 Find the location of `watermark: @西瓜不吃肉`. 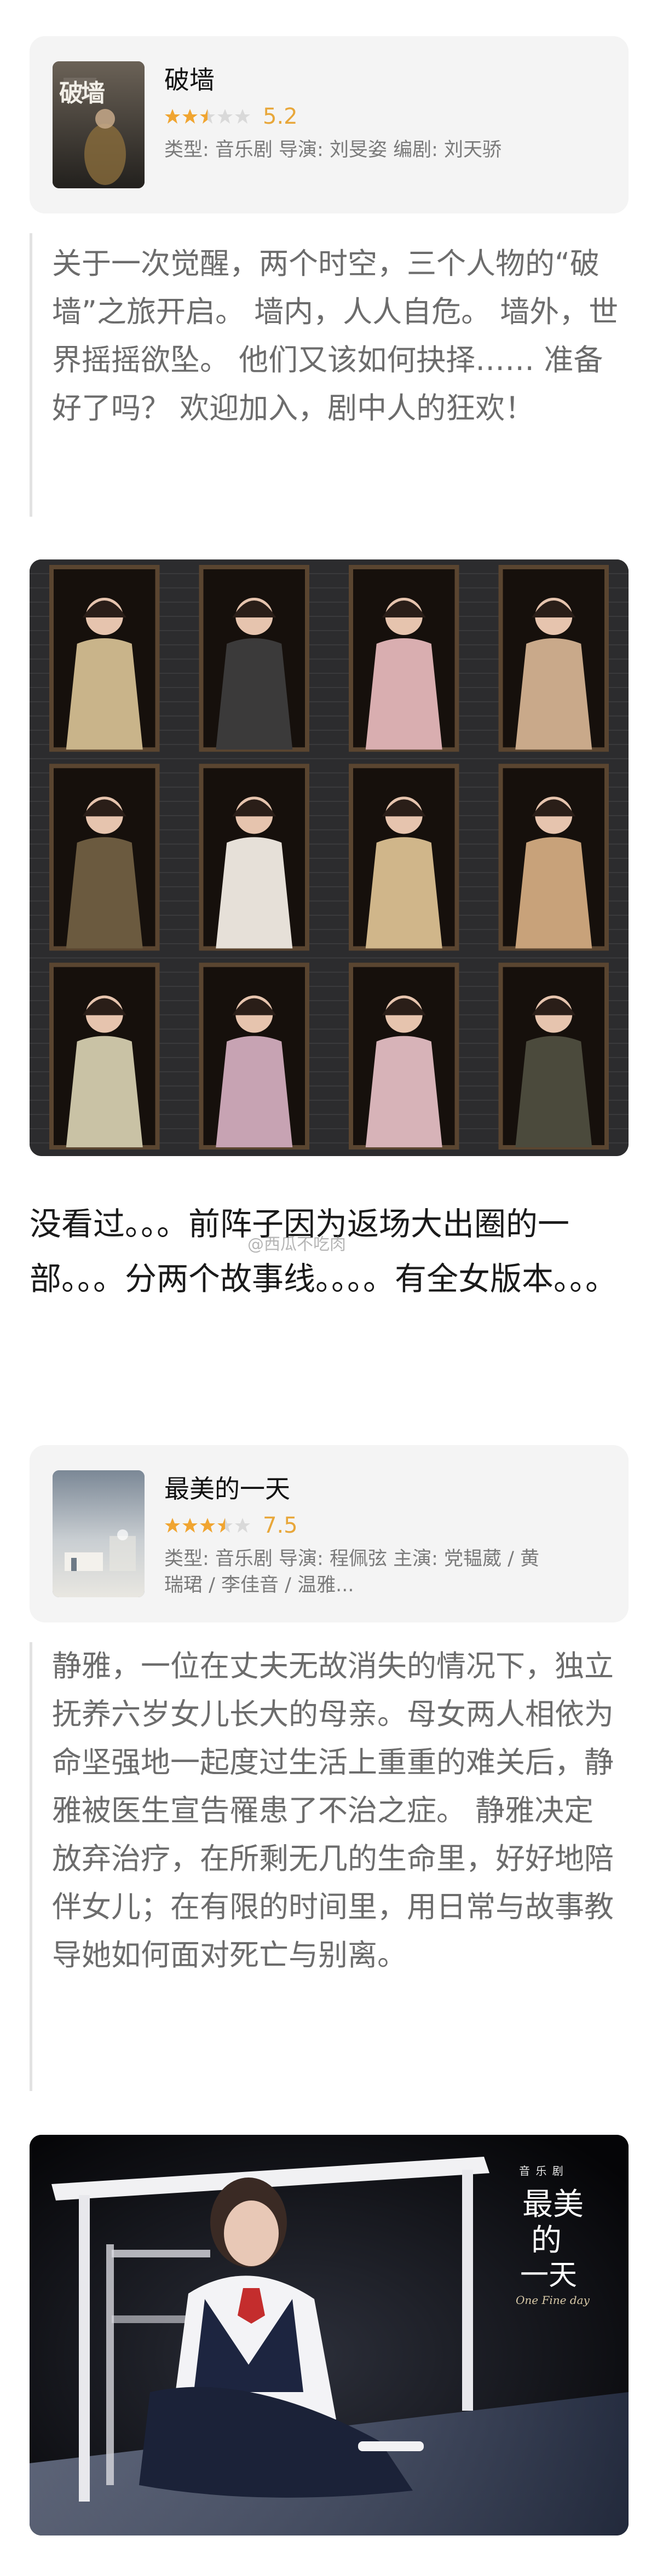

watermark: @西瓜不吃肉 is located at coordinates (296, 1244).